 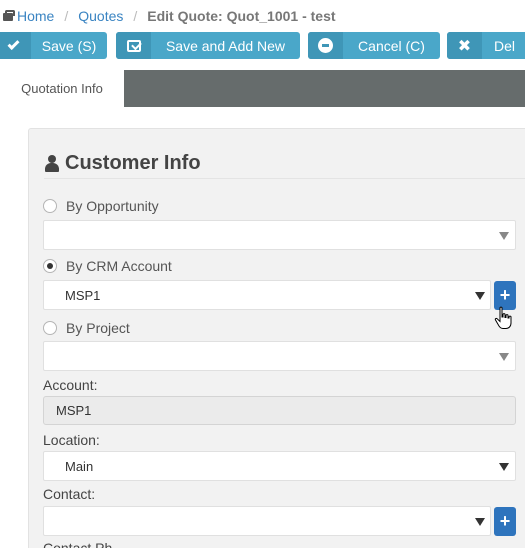 I want to click on radio-by-crm-account-label: By CRM Account, so click(x=119, y=266).